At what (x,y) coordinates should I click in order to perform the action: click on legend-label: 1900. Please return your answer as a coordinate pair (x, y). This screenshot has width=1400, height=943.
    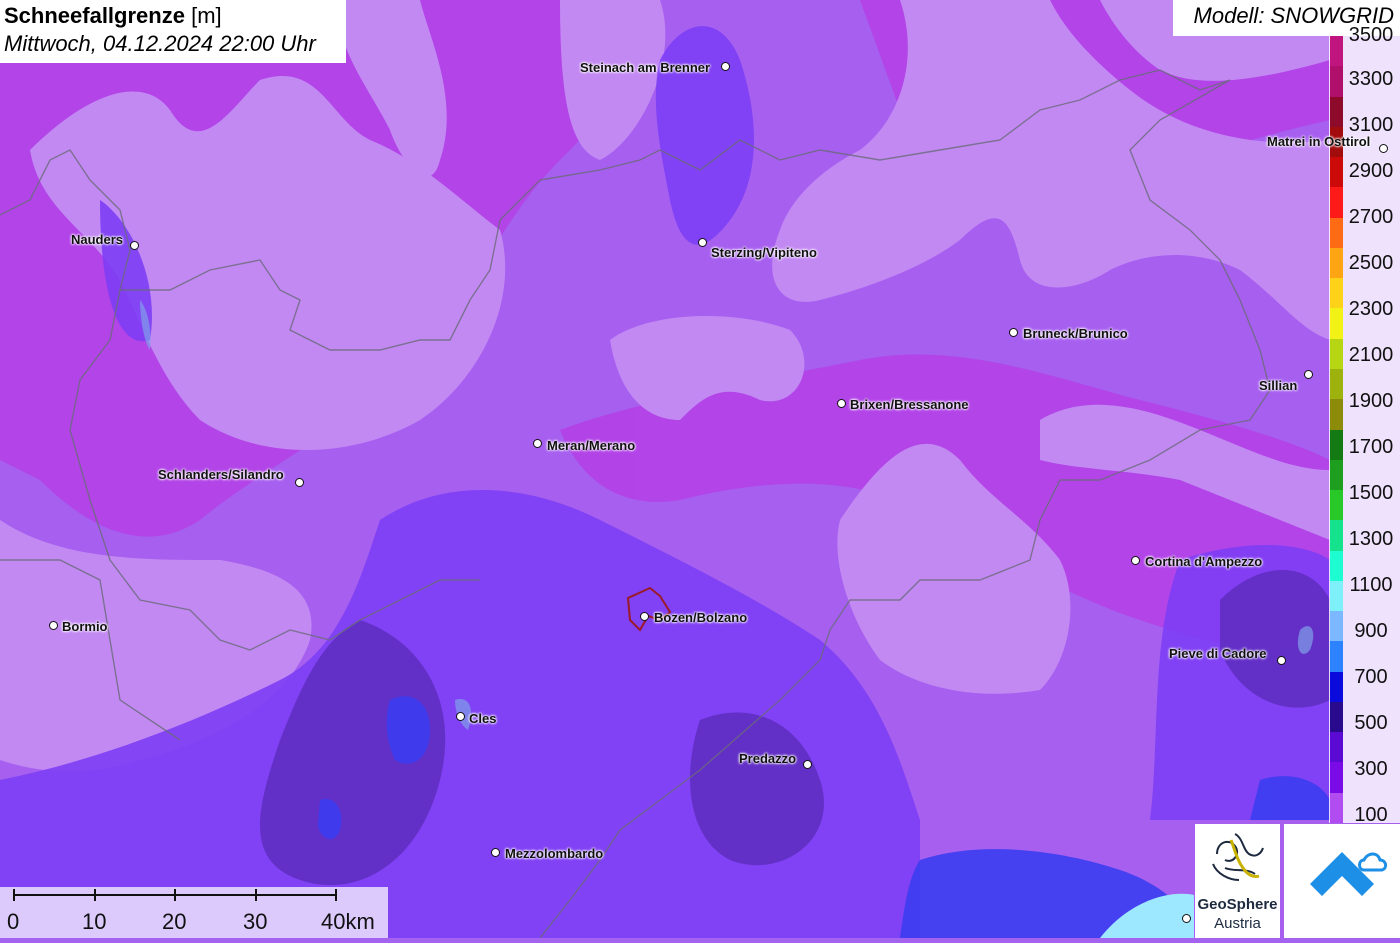
    Looking at the image, I should click on (1371, 401).